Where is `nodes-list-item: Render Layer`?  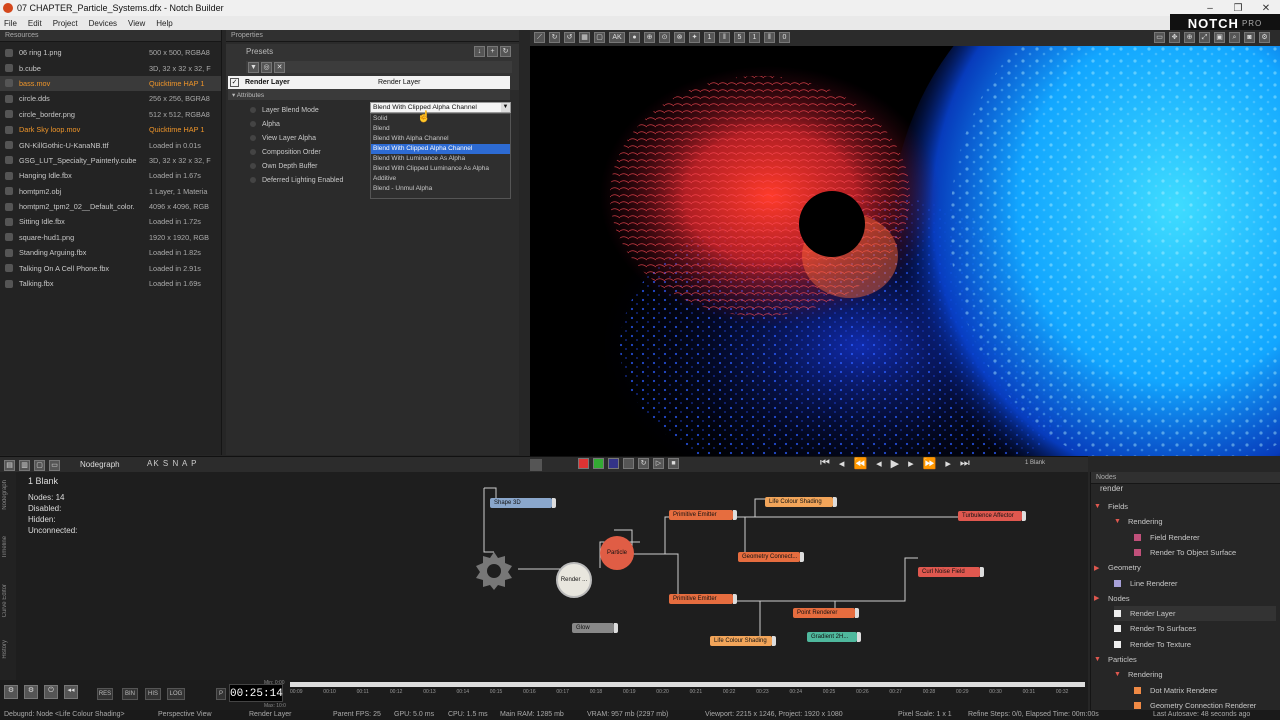 nodes-list-item: Render Layer is located at coordinates (1195, 614).